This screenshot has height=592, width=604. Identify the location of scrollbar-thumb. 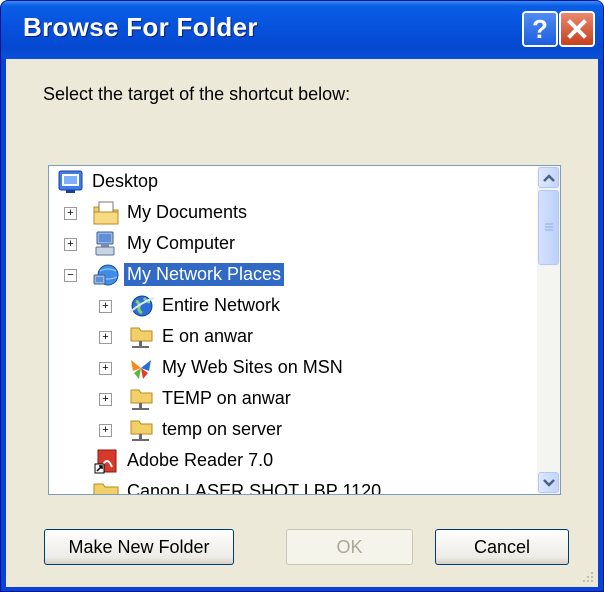
(548, 227).